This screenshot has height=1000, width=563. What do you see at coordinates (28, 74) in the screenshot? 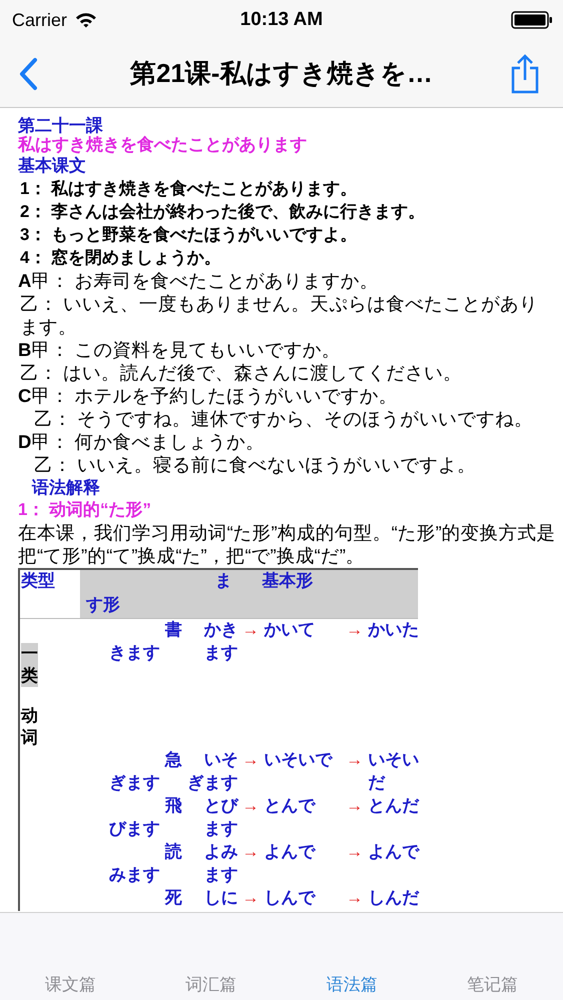
I see `back-icon` at bounding box center [28, 74].